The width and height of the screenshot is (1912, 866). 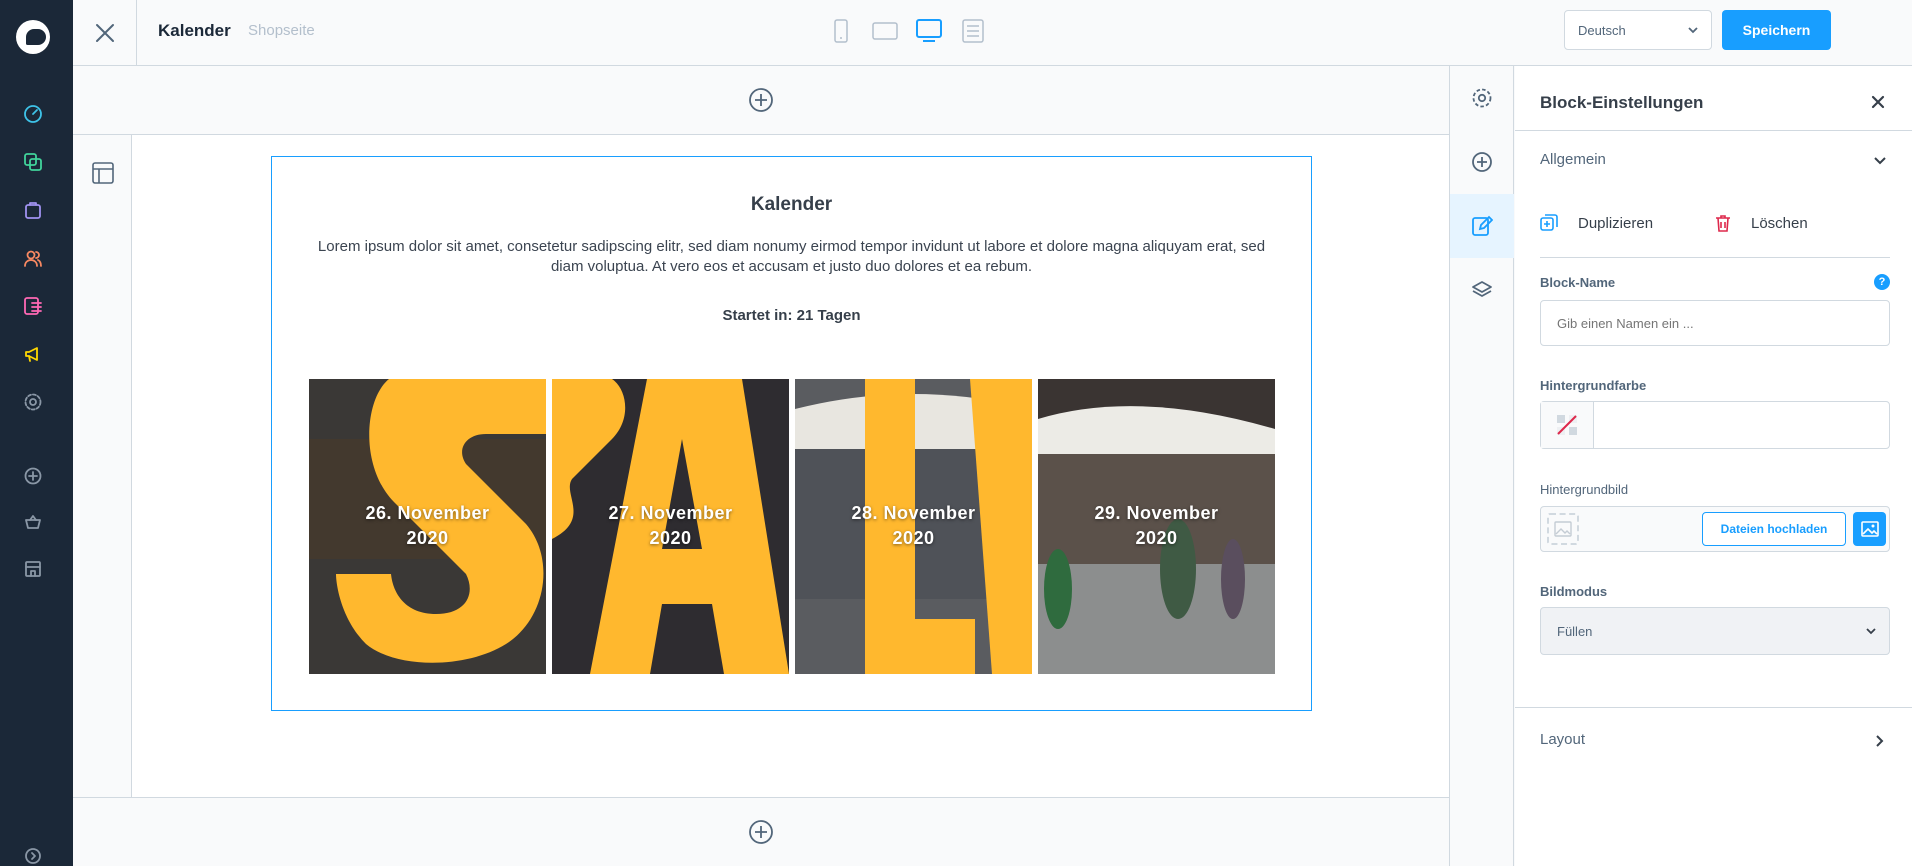 I want to click on block-name-input, so click(x=1715, y=323).